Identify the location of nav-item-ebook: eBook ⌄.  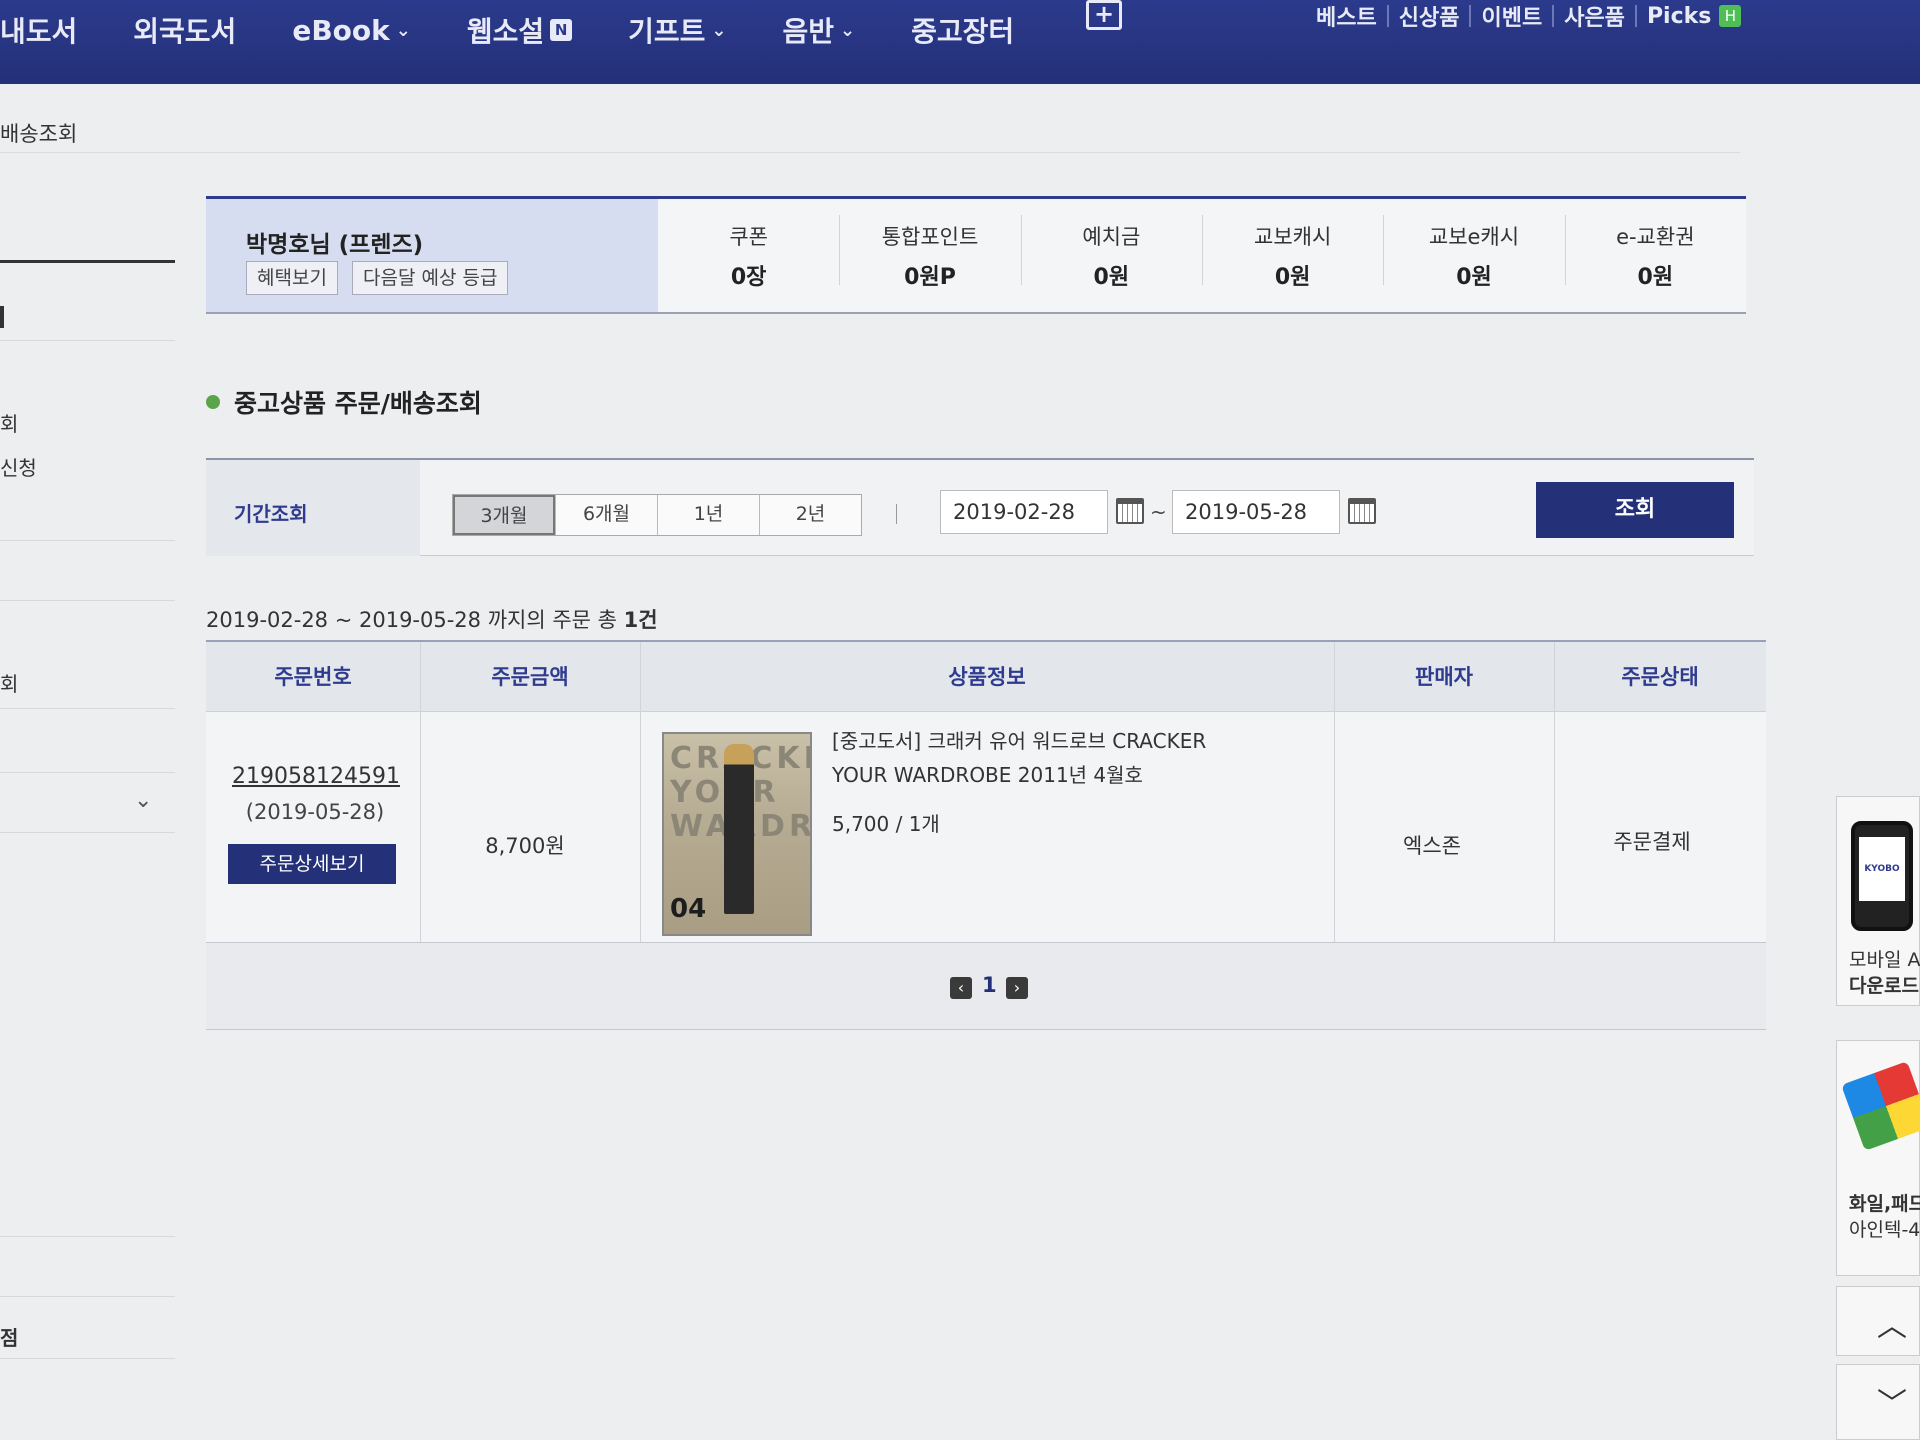
(351, 30).